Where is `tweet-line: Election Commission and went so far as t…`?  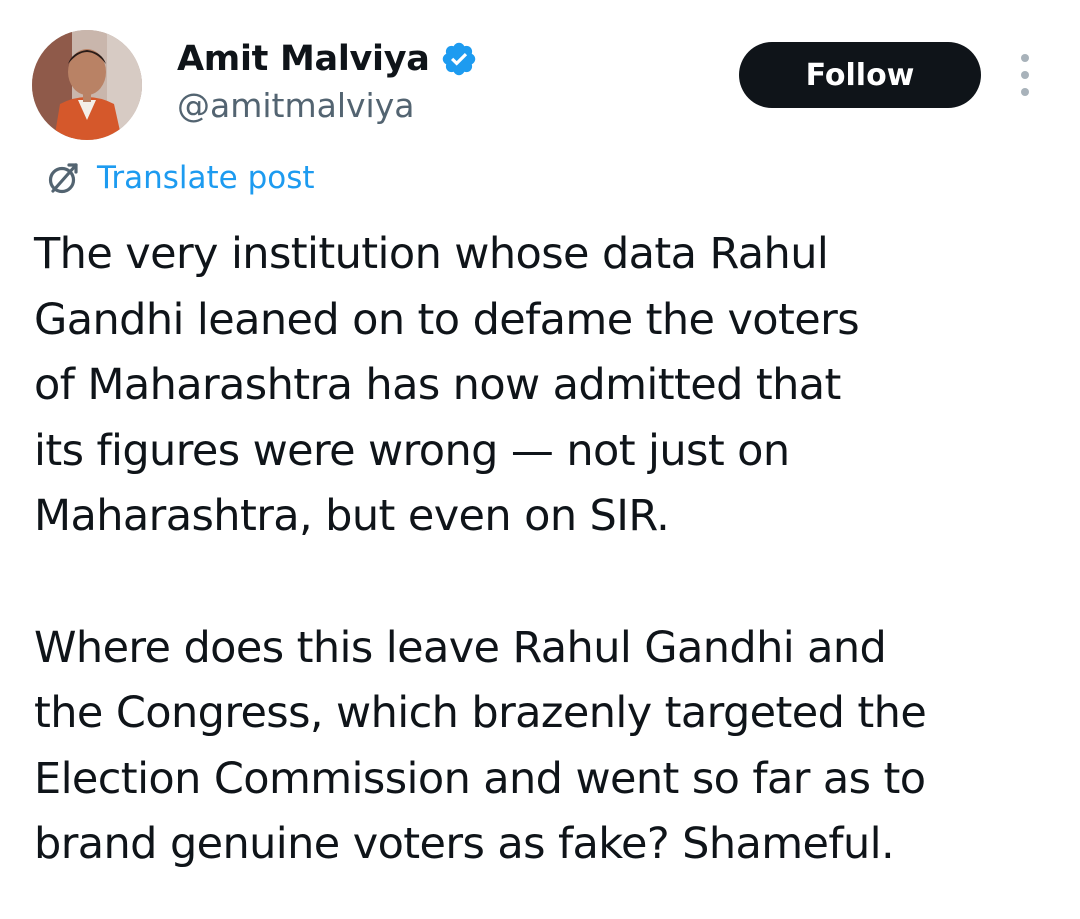 tweet-line: Election Commission and went so far as t… is located at coordinates (480, 778).